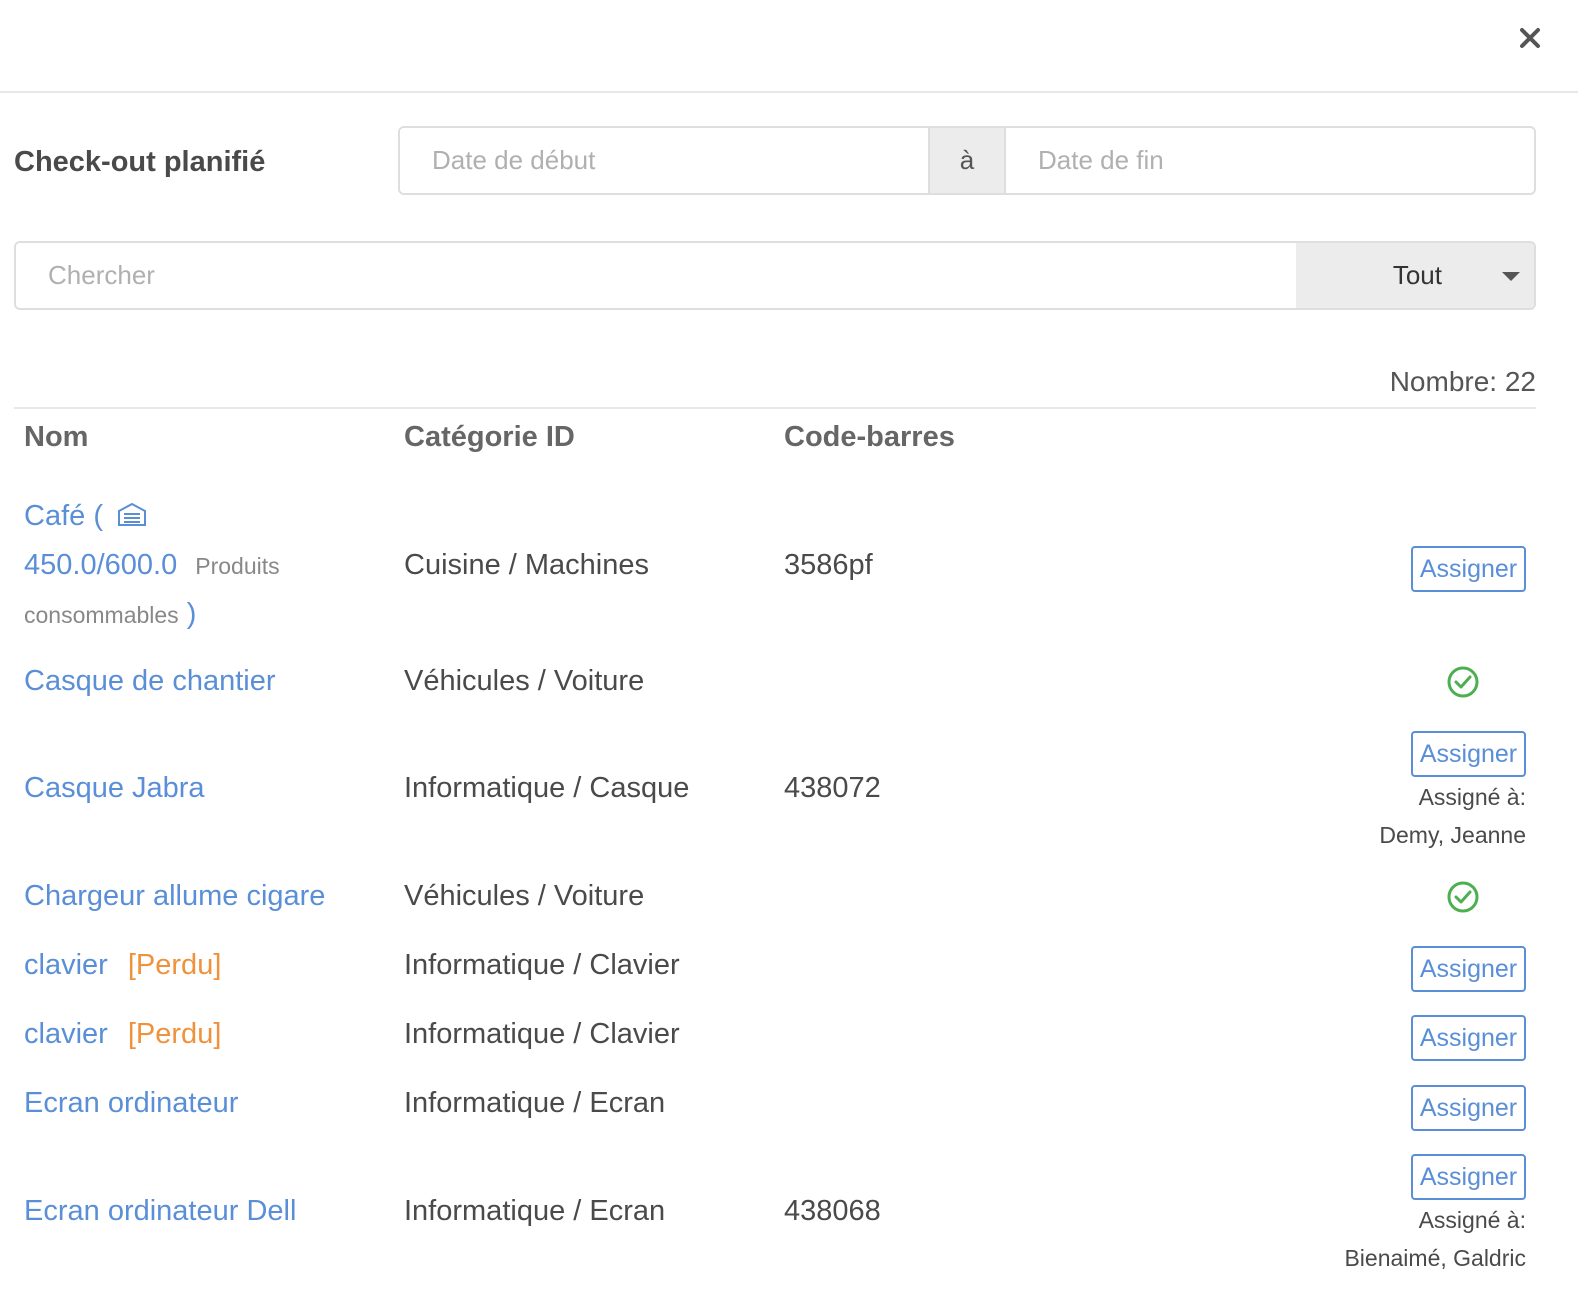  Describe the element at coordinates (1270, 160) in the screenshot. I see `end-date-input` at that location.